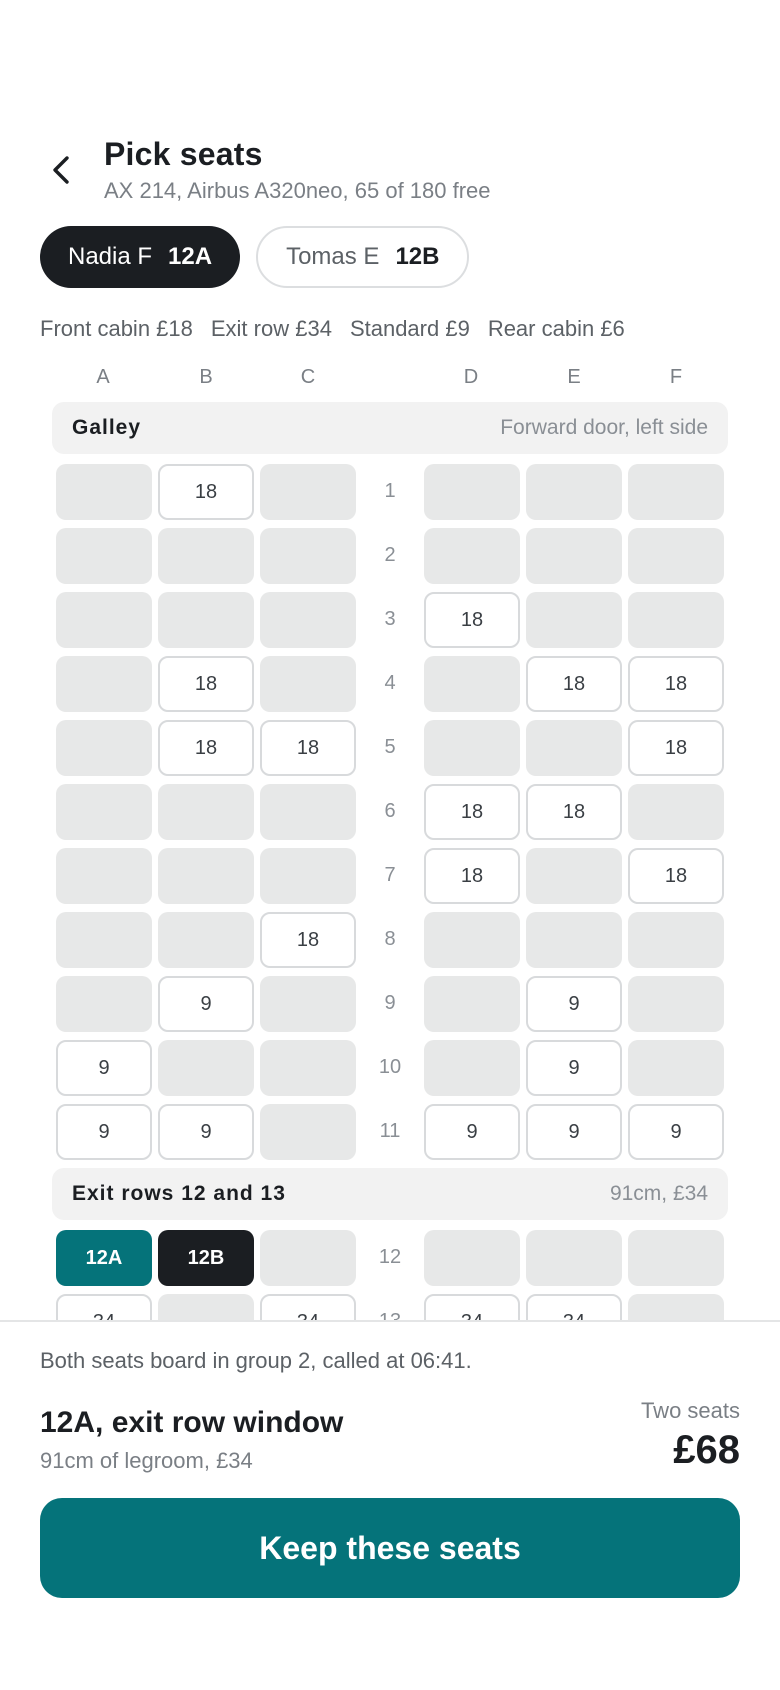 This screenshot has height=1690, width=780. What do you see at coordinates (676, 492) in the screenshot?
I see `seat-1f` at bounding box center [676, 492].